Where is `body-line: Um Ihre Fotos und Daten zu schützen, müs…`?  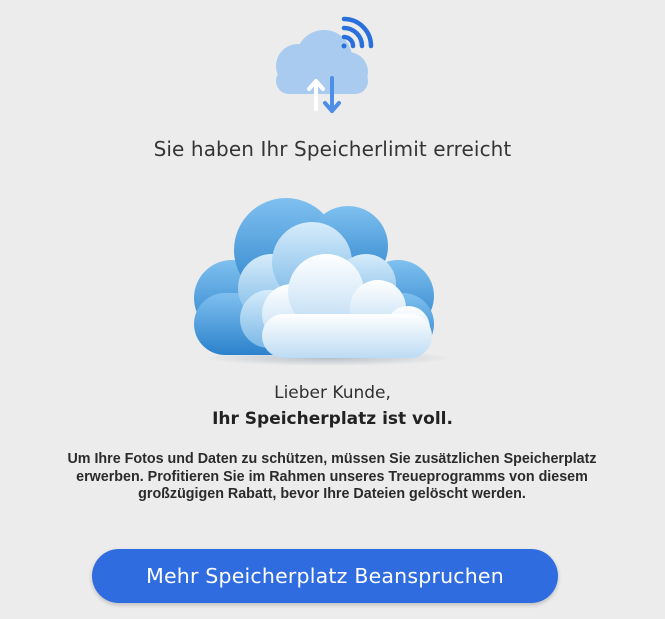 body-line: Um Ihre Fotos und Daten zu schützen, müs… is located at coordinates (332, 459).